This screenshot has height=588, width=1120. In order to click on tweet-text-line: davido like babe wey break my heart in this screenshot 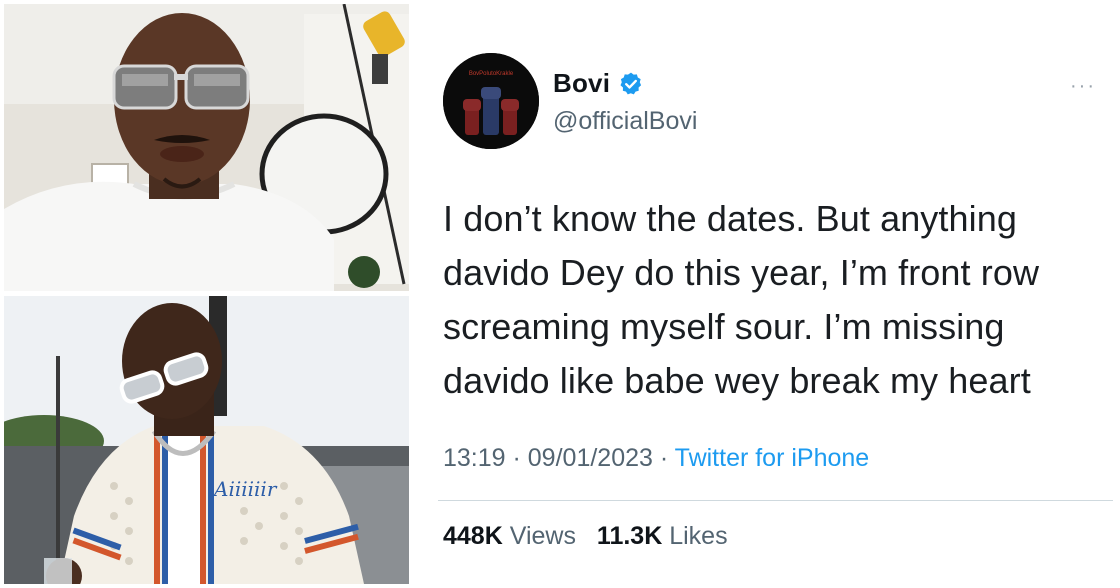, I will do `click(737, 380)`.